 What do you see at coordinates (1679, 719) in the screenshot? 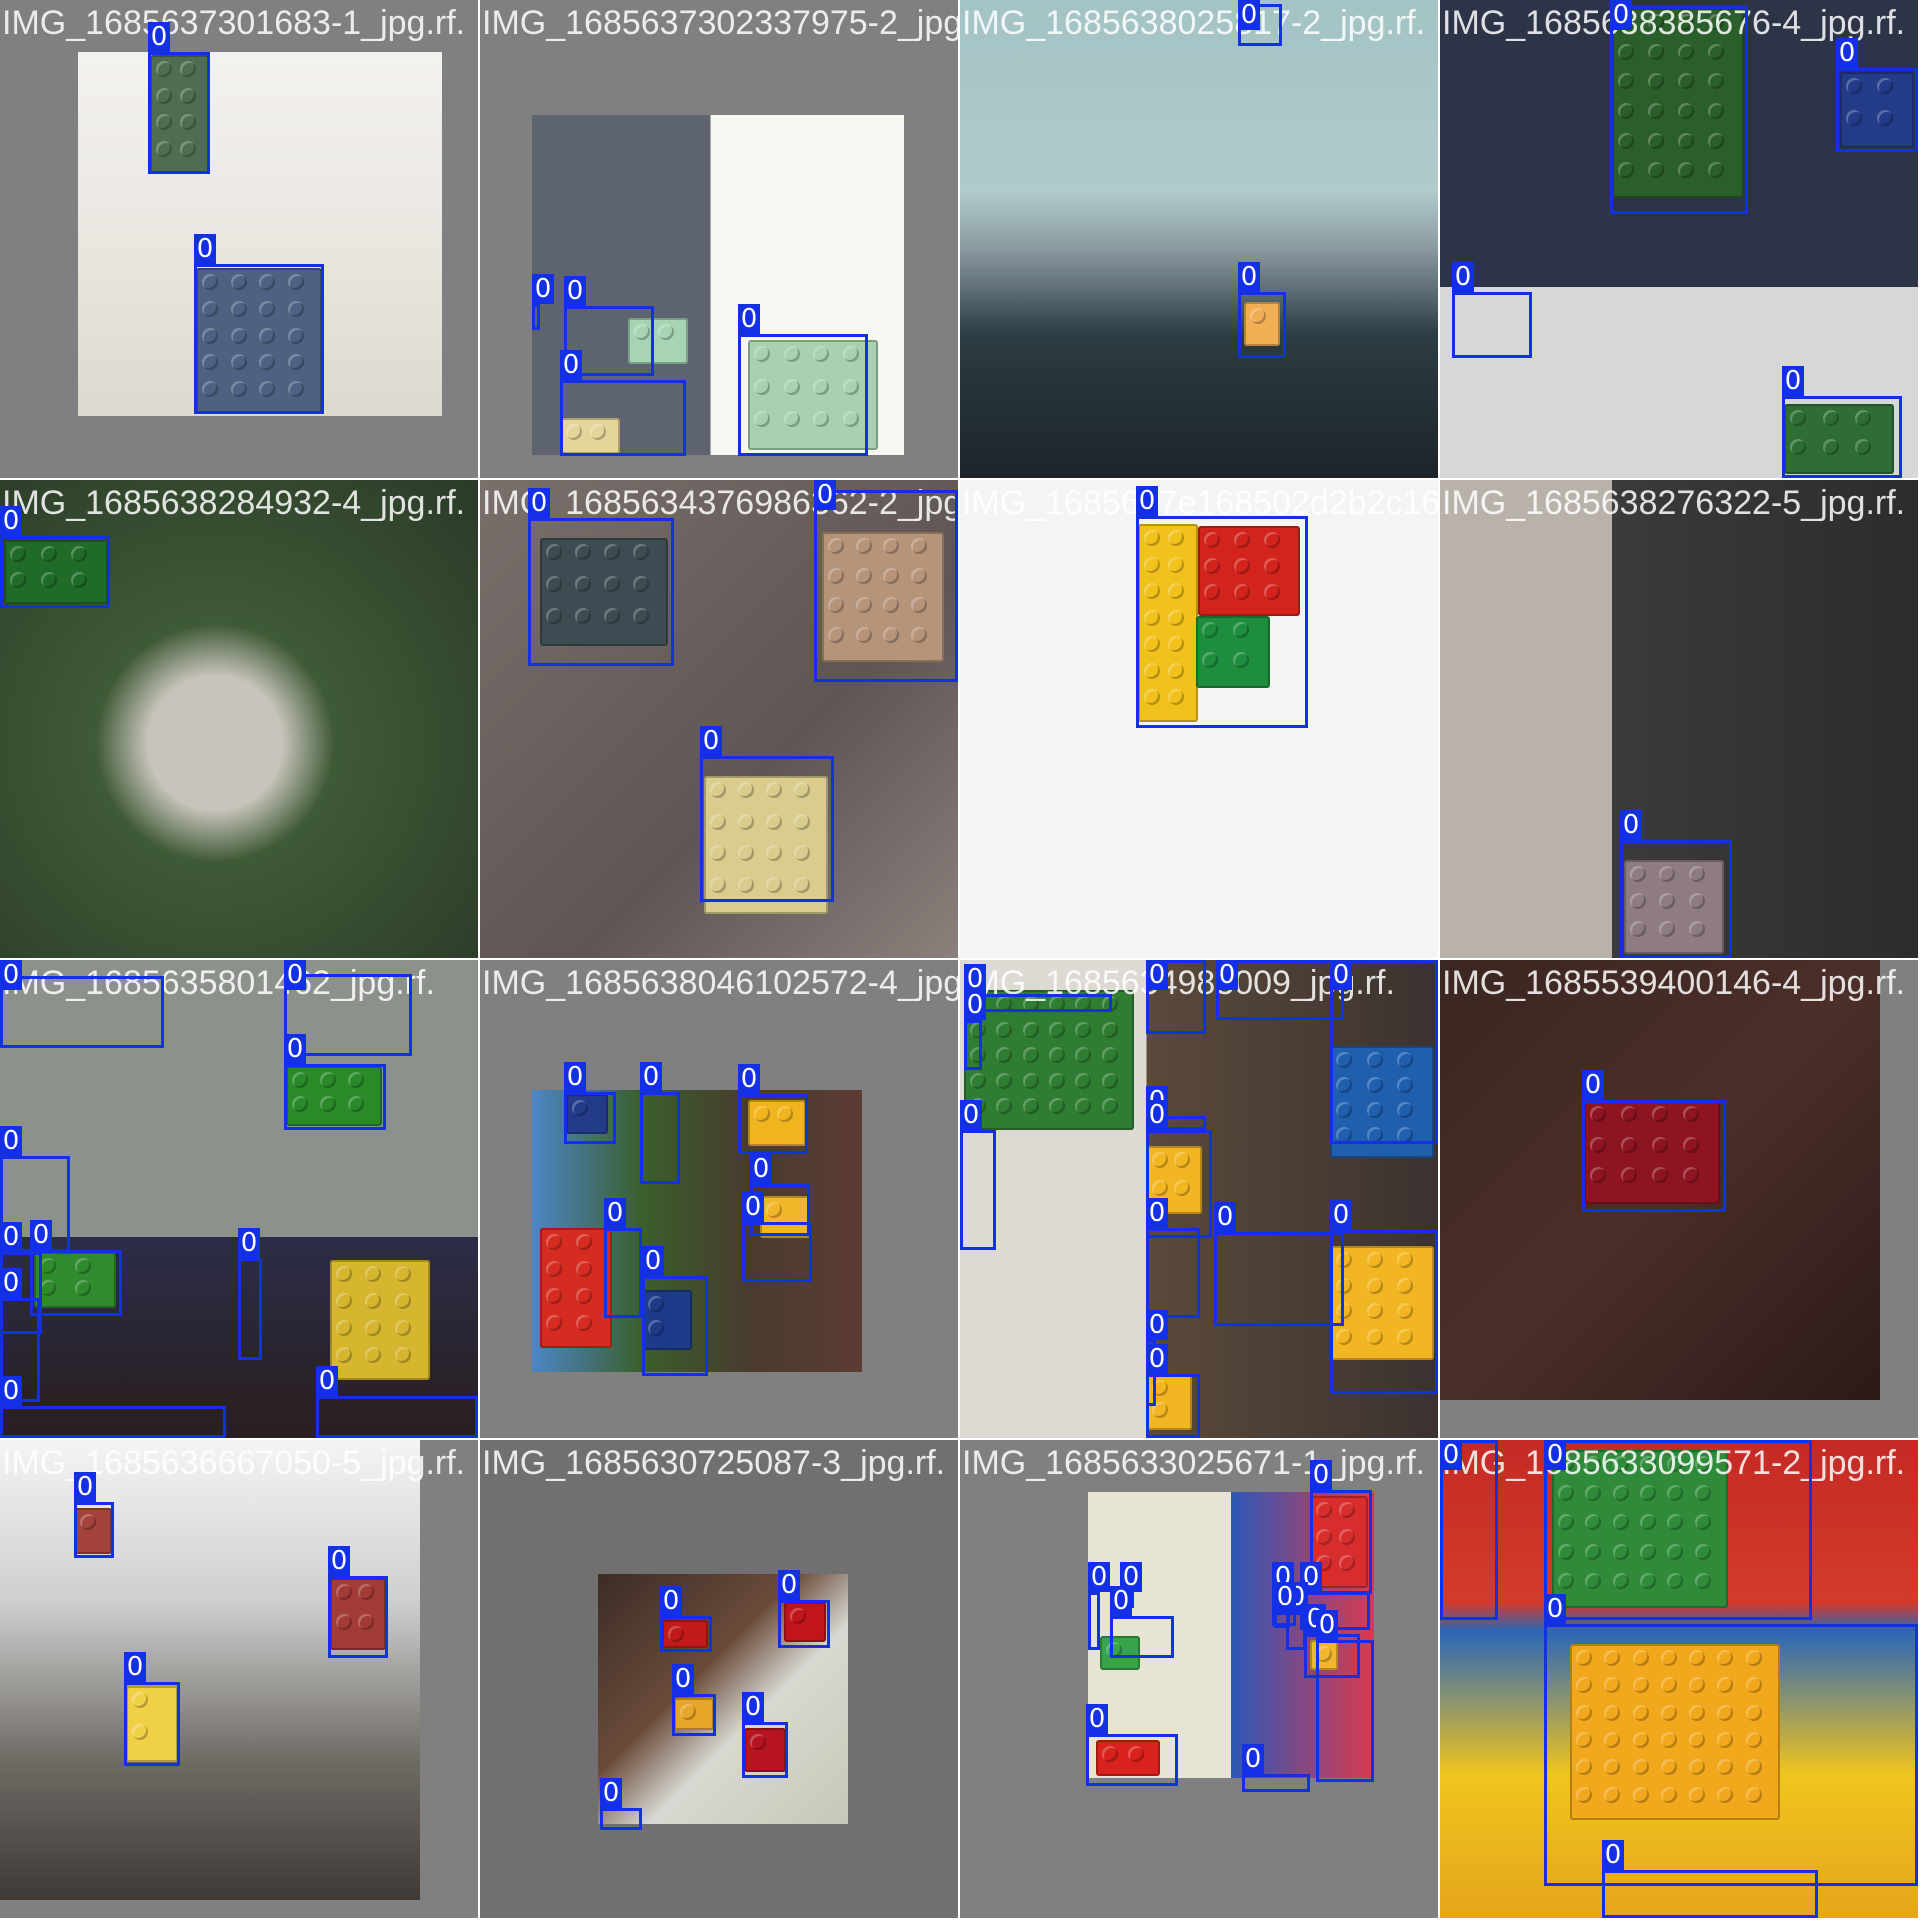
I see `image-tile: IMG_1685638276322-5_jpg.rf. 0` at bounding box center [1679, 719].